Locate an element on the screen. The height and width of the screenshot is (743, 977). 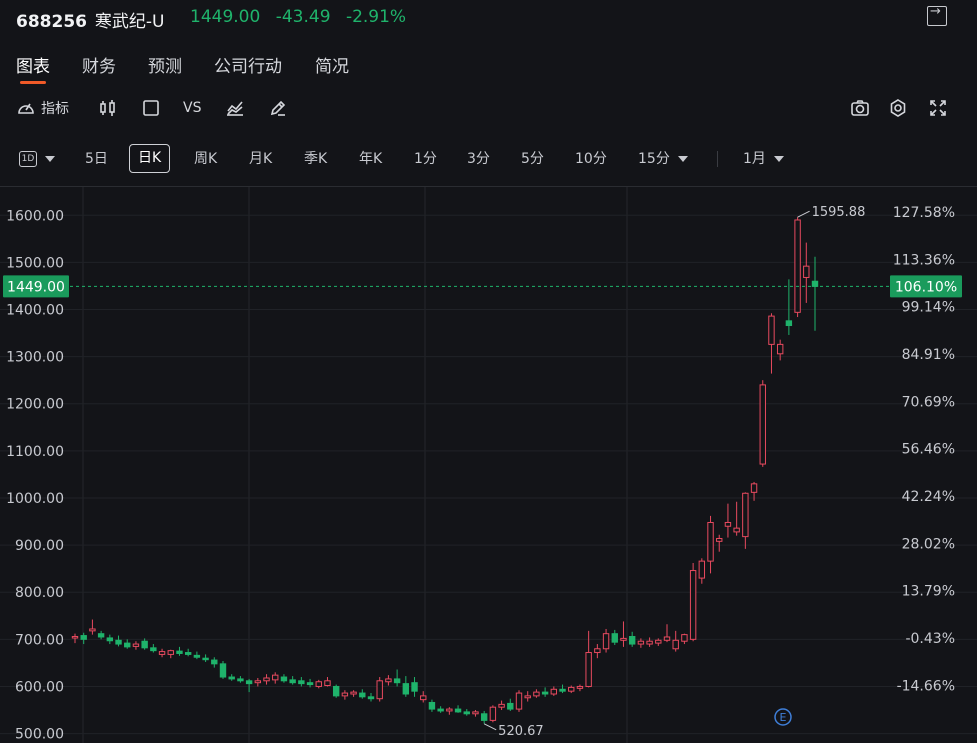
period-1min: 1分 is located at coordinates (425, 159).